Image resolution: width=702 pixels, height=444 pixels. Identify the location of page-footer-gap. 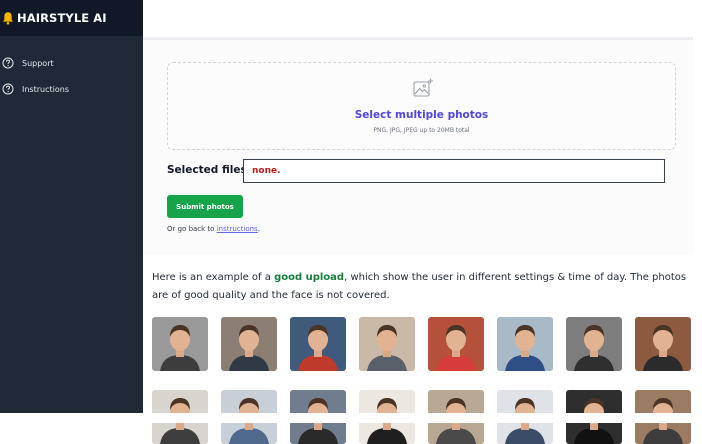
(351, 418).